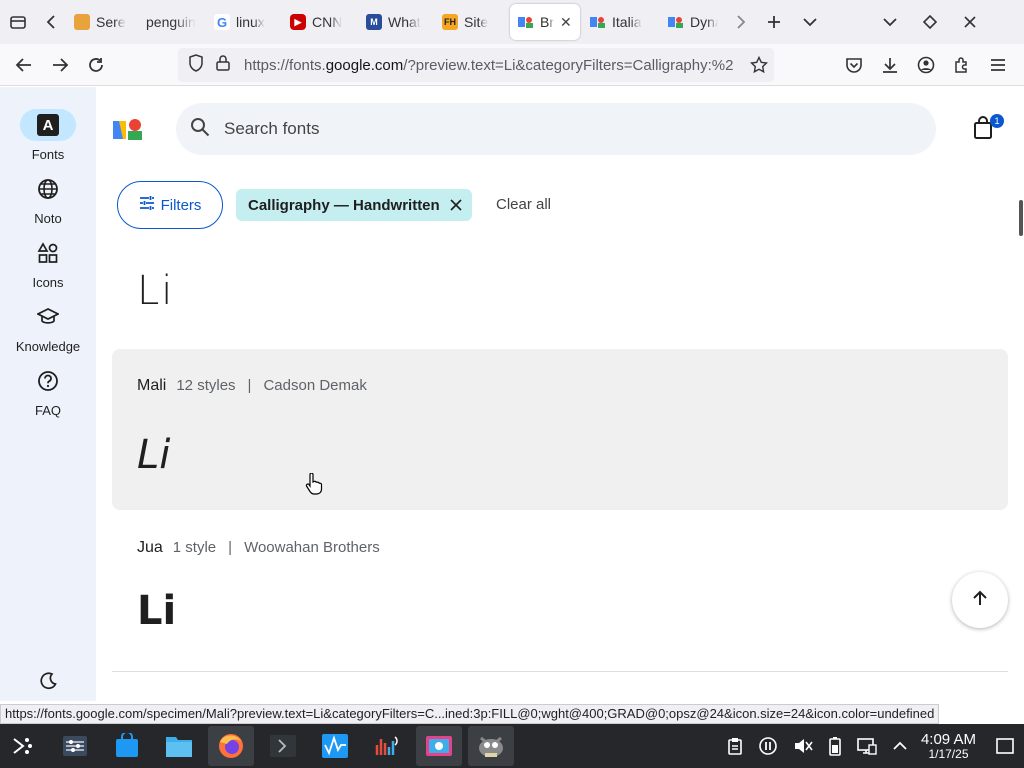  I want to click on cart-count-badge: 1, so click(997, 121).